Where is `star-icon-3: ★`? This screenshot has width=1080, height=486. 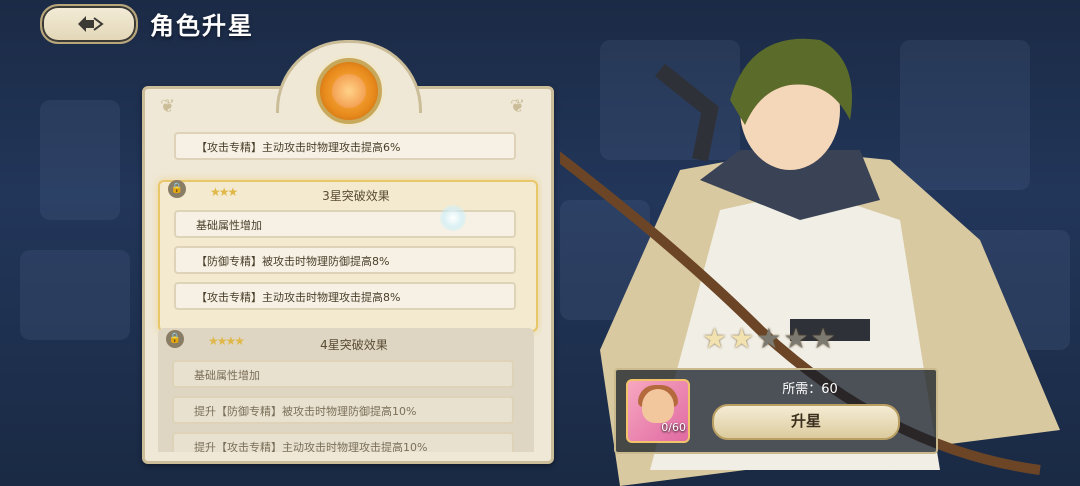 star-icon-3: ★ is located at coordinates (770, 338).